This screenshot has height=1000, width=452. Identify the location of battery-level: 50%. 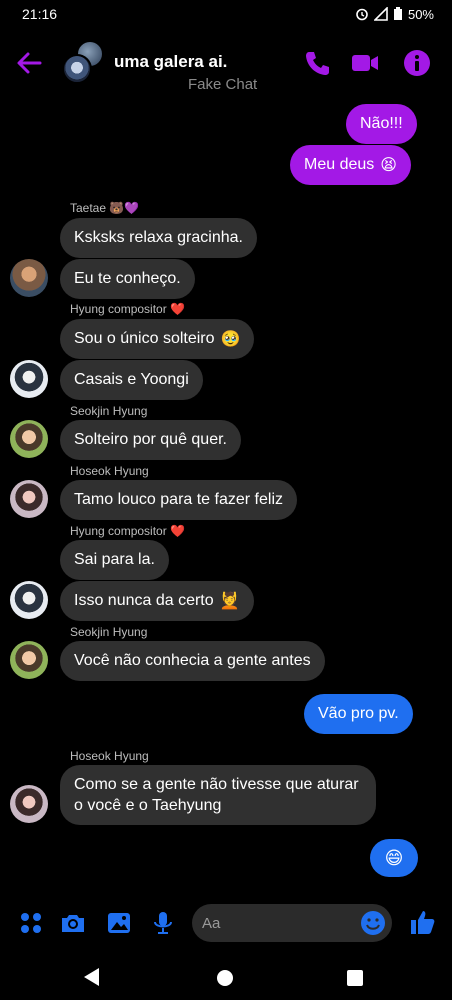
(420, 14).